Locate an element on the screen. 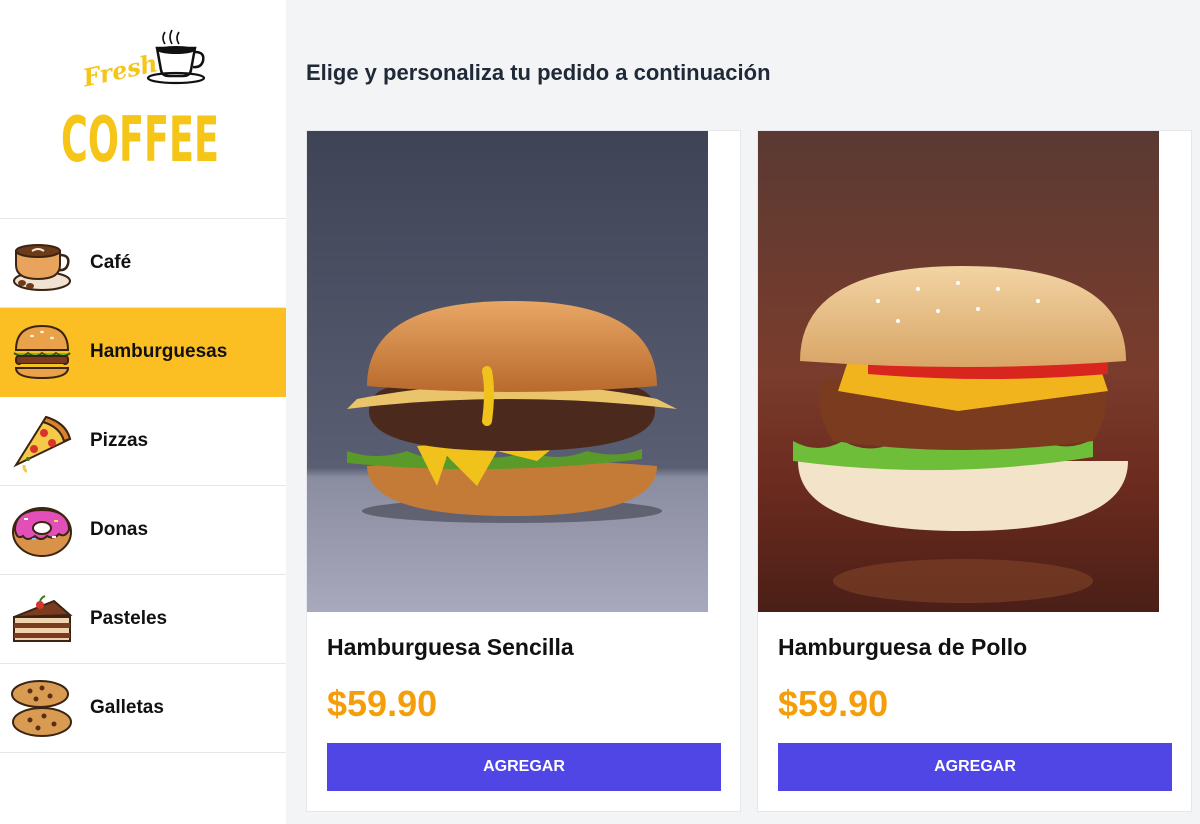  donut-icon is located at coordinates (42, 532).